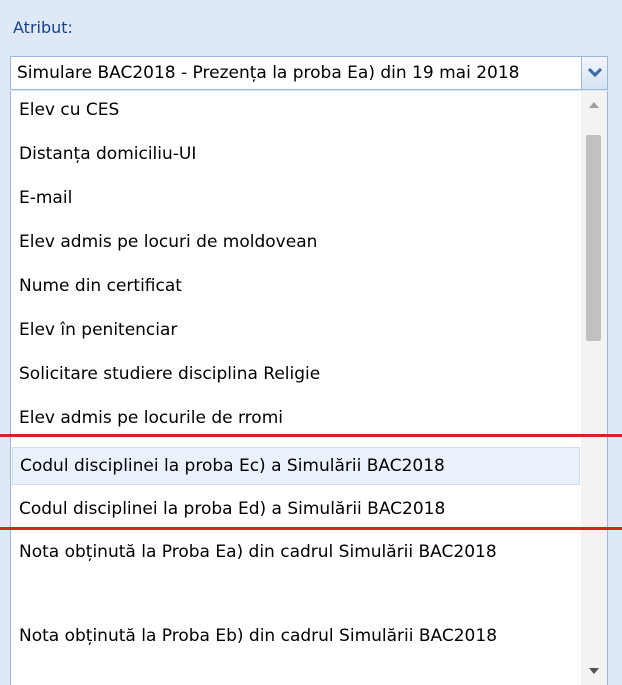 The image size is (622, 685). Describe the element at coordinates (296, 374) in the screenshot. I see `option-item: Solicitare studiere disciplina Religie` at that location.